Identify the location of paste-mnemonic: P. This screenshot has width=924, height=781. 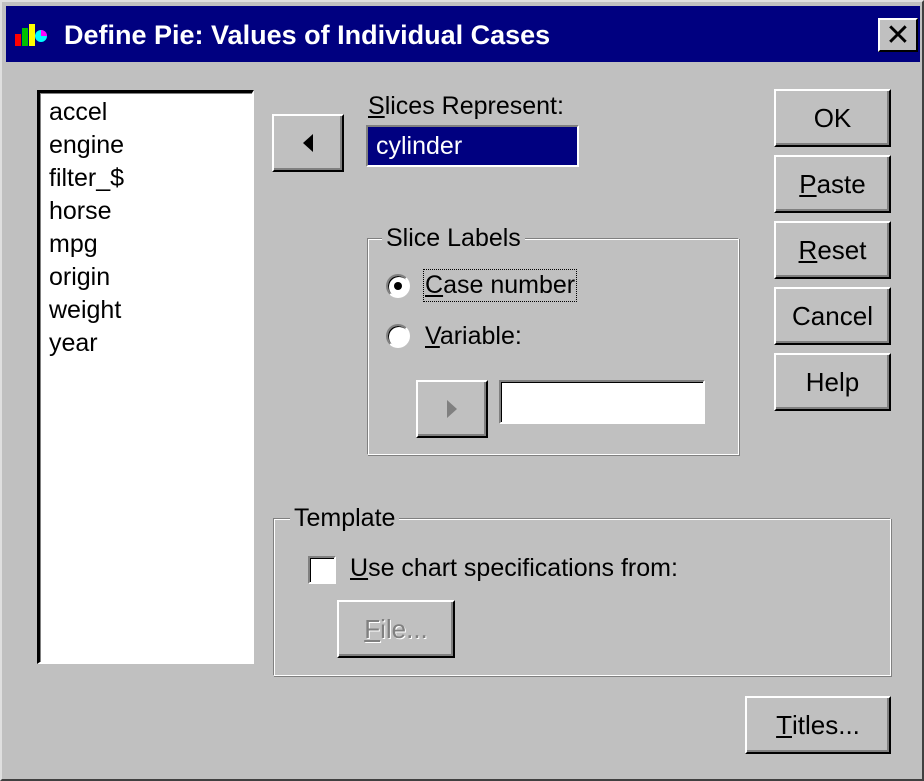
(808, 183).